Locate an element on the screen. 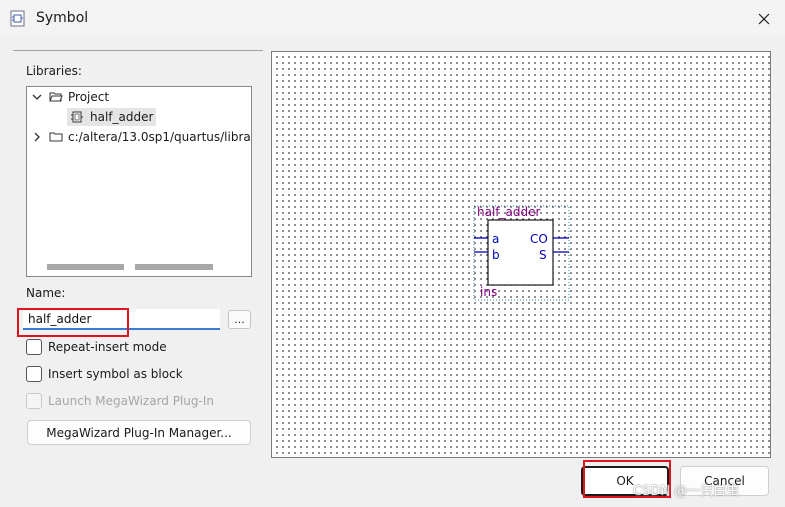 Image resolution: width=785 pixels, height=507 pixels. tree-item-label: half_adder is located at coordinates (122, 117).